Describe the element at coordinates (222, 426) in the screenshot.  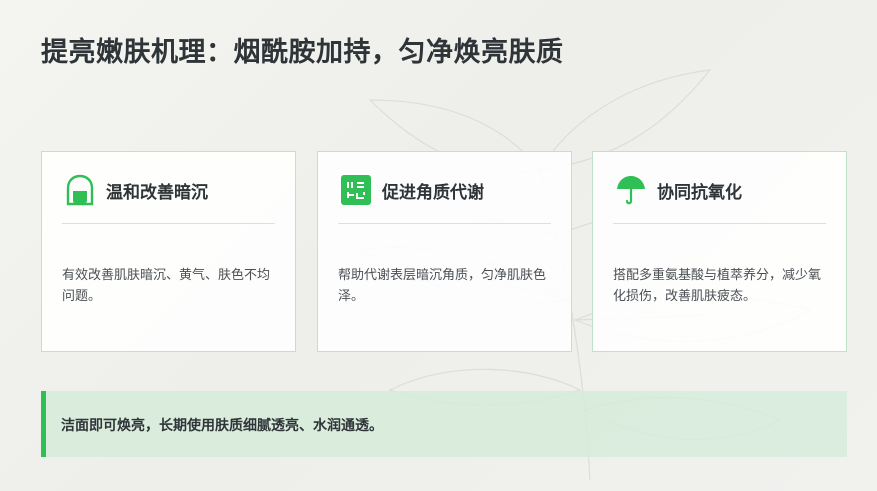
I see `callout-text: 洁面即可焕亮，长期使用肤质细腻透亮、水润通透。` at that location.